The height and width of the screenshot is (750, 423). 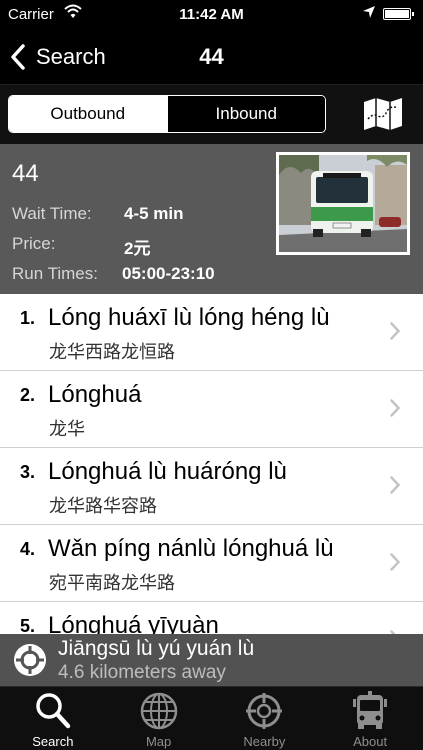 I want to click on status-bar: Carrier 11:42 AM, so click(x=211, y=15).